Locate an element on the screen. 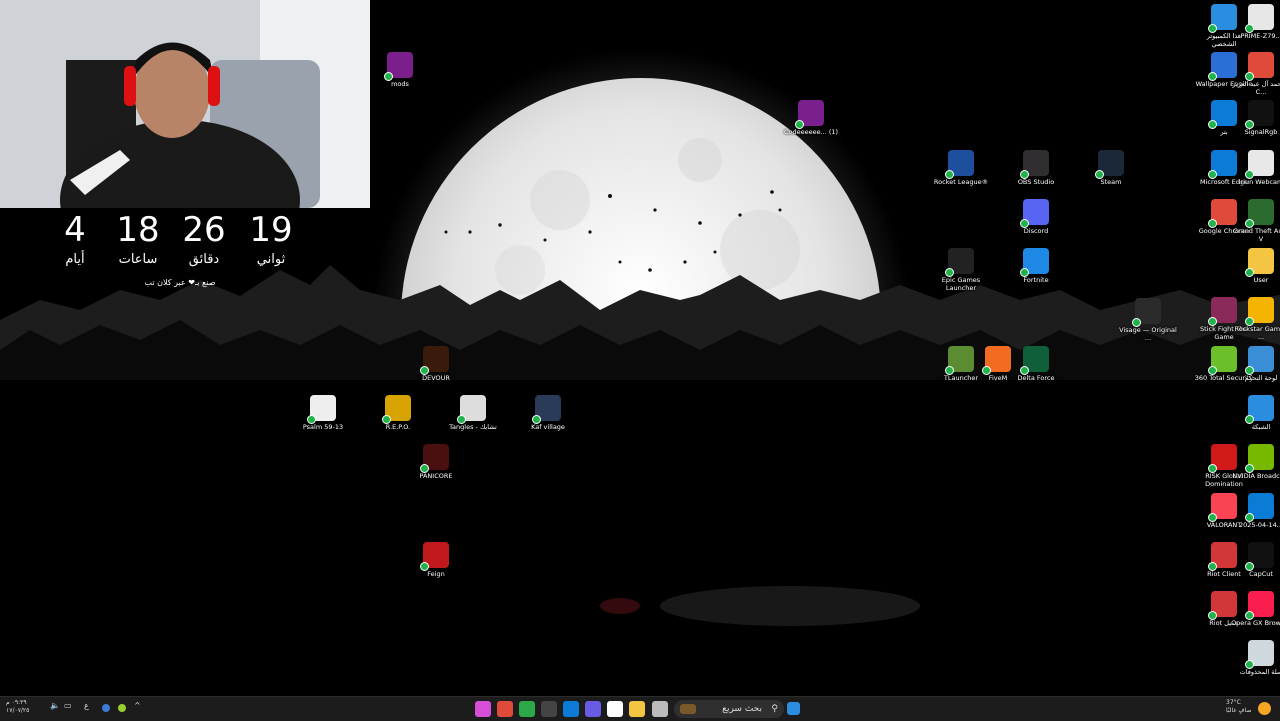  countdown-days-label: أيام is located at coordinates (75, 259).